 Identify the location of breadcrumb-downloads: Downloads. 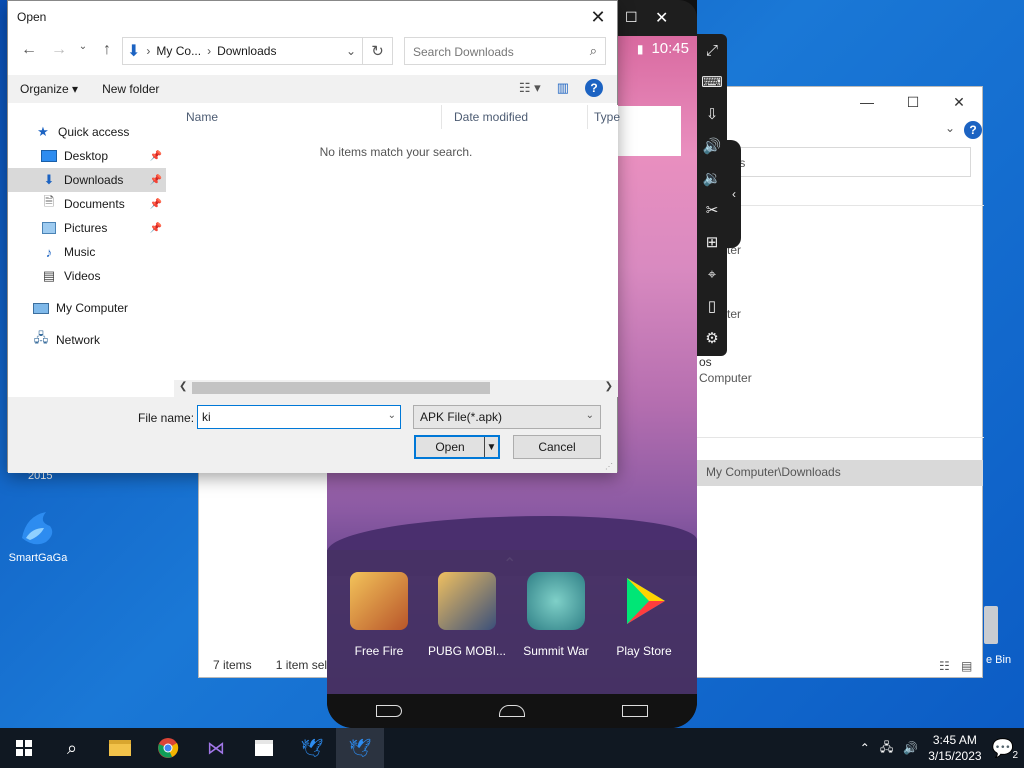
(246, 51).